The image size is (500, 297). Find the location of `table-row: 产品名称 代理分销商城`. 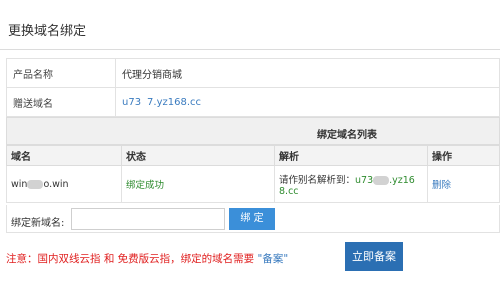

table-row: 产品名称 代理分销商城 is located at coordinates (253, 73).